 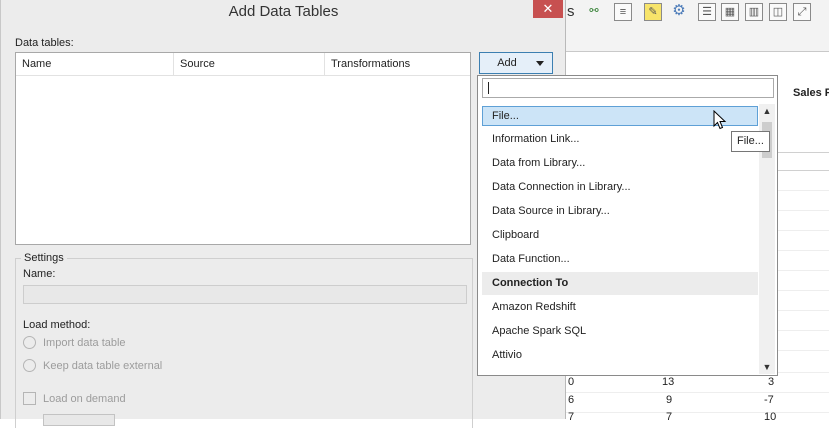 I want to click on scroll-up-icon: ▲, so click(x=767, y=111).